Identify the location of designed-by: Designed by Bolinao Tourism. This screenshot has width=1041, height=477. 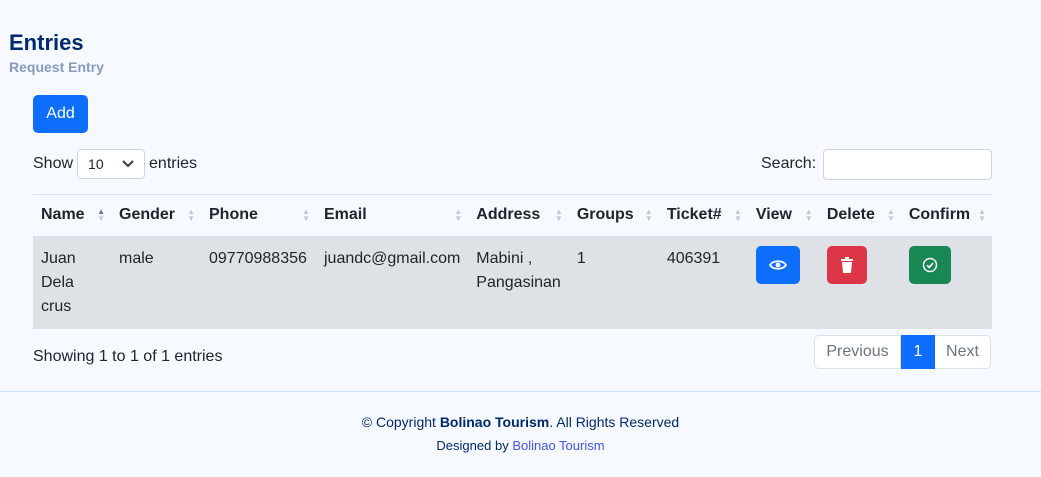
(520, 445).